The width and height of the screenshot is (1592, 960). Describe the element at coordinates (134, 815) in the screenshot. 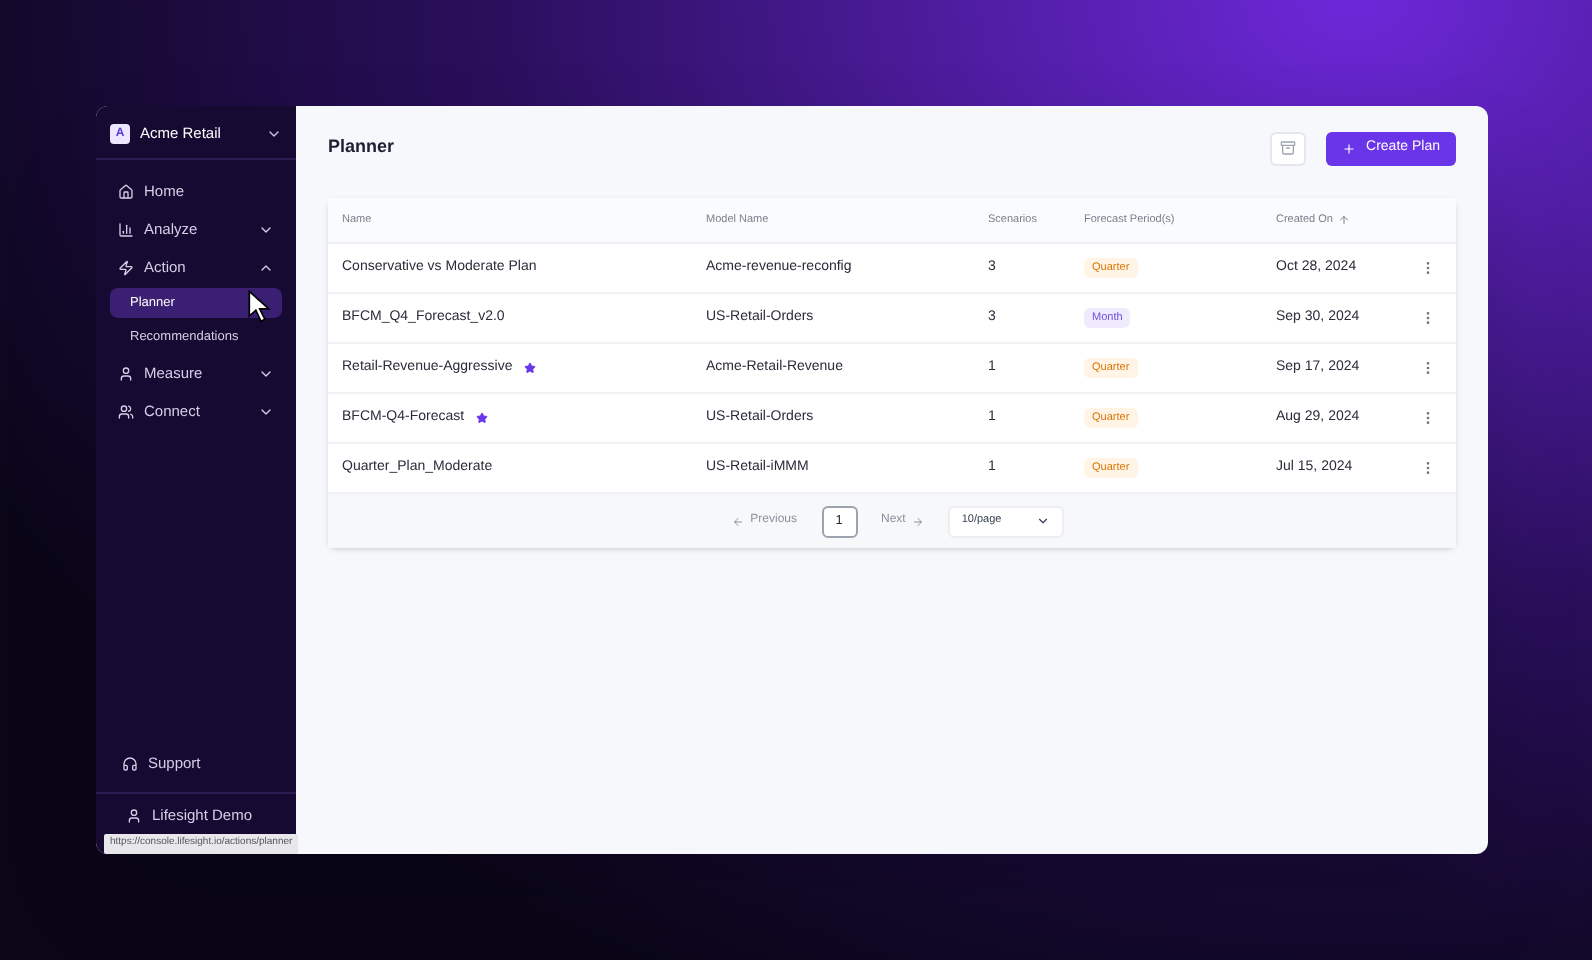

I see `user-icon` at that location.